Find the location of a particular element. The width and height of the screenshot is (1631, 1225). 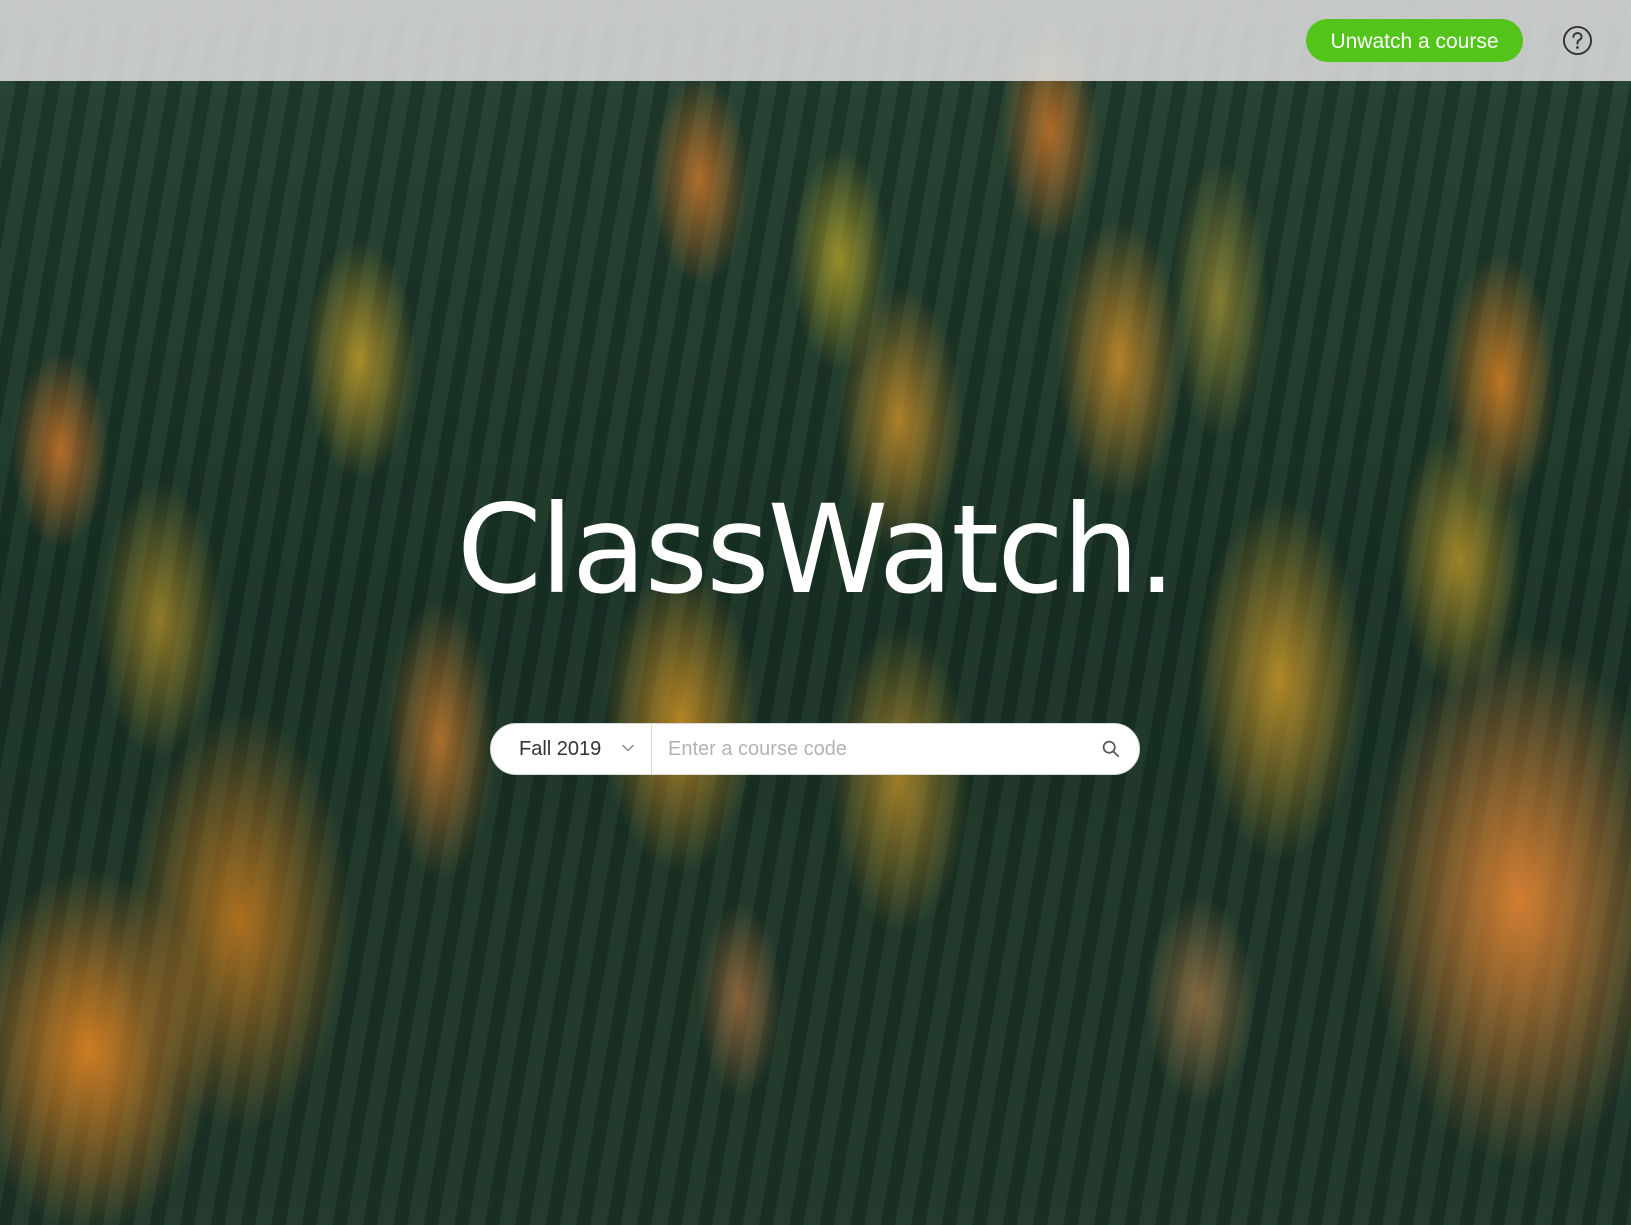

course-search-bar: Fall 2019 is located at coordinates (815, 749).